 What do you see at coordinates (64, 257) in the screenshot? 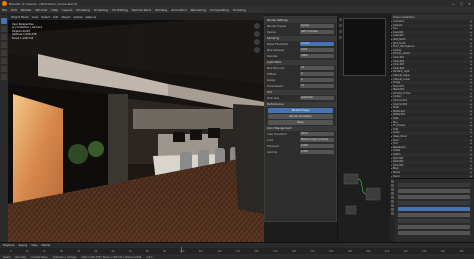
I see `status-collection: Collection | Camera` at bounding box center [64, 257].